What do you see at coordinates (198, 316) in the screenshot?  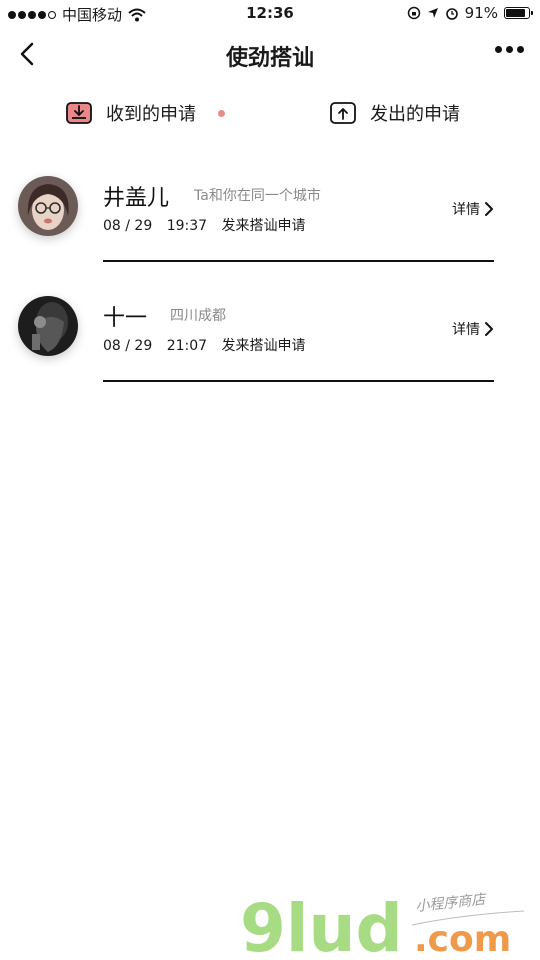 I see `requester-location: 四川成都` at bounding box center [198, 316].